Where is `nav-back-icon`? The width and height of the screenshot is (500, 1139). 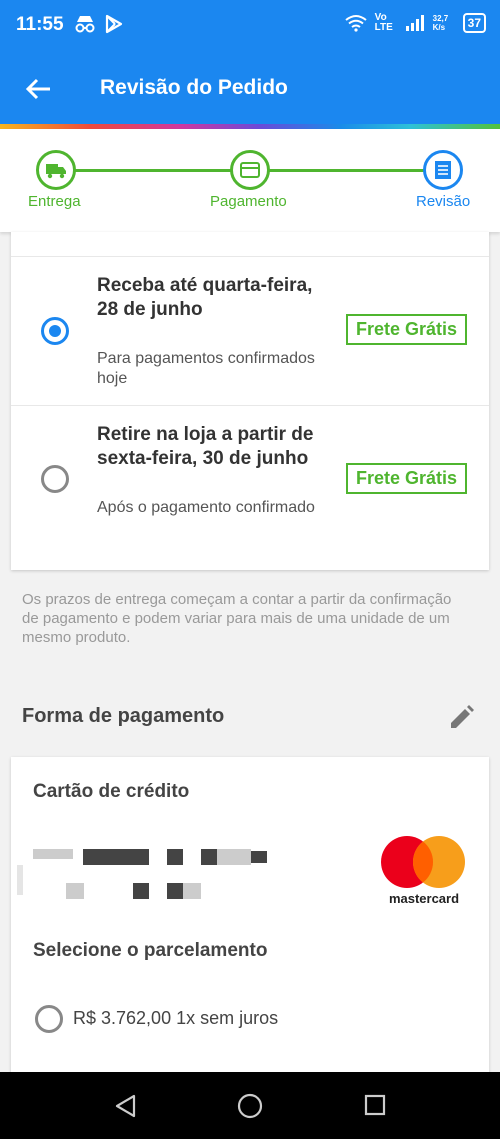
nav-back-icon is located at coordinates (126, 1106).